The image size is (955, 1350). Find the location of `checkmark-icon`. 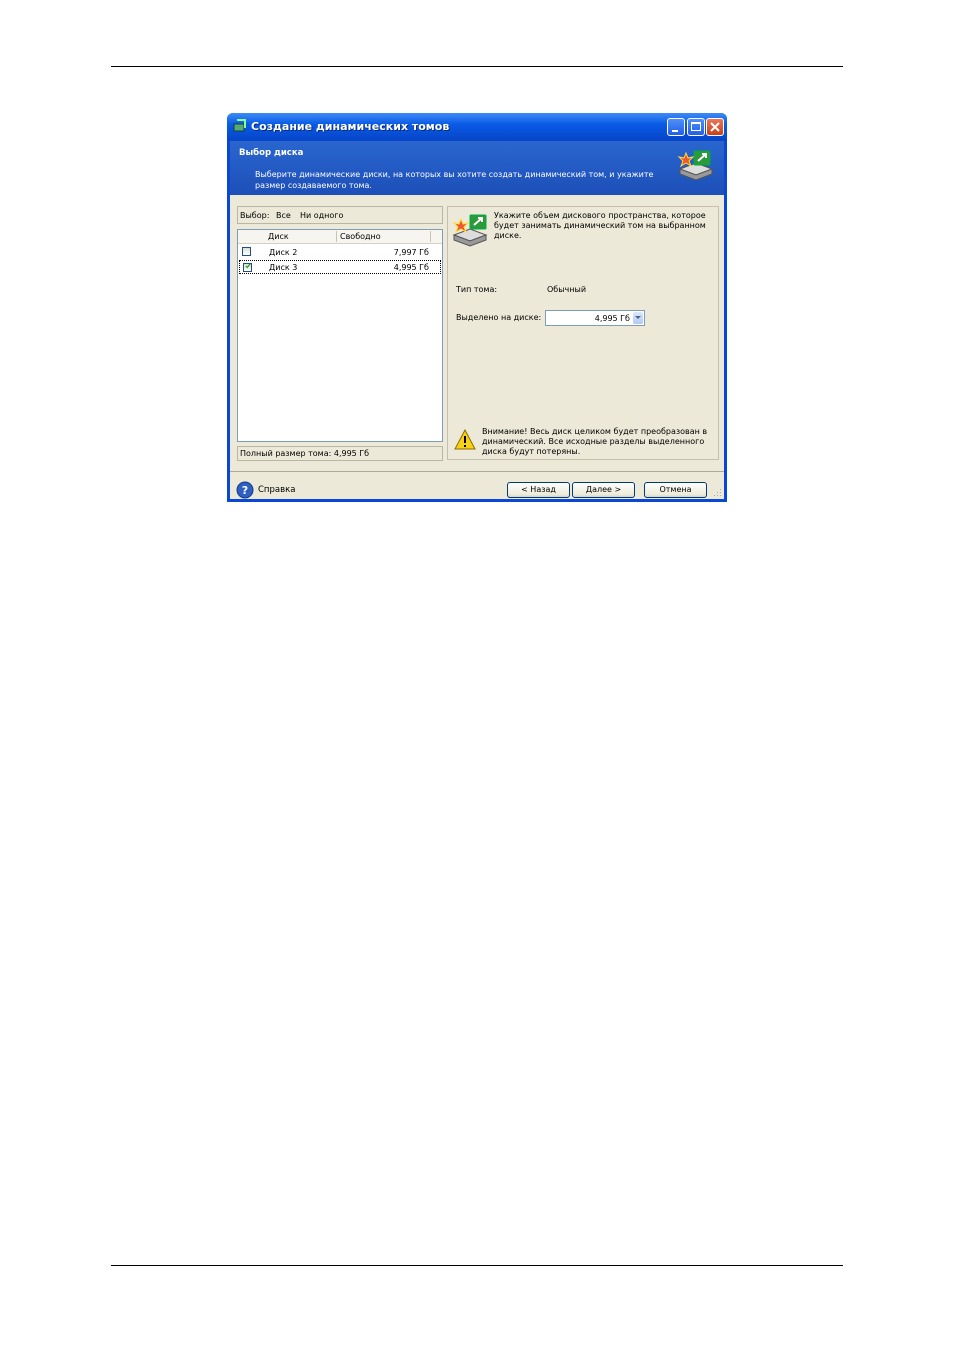

checkmark-icon is located at coordinates (248, 266).